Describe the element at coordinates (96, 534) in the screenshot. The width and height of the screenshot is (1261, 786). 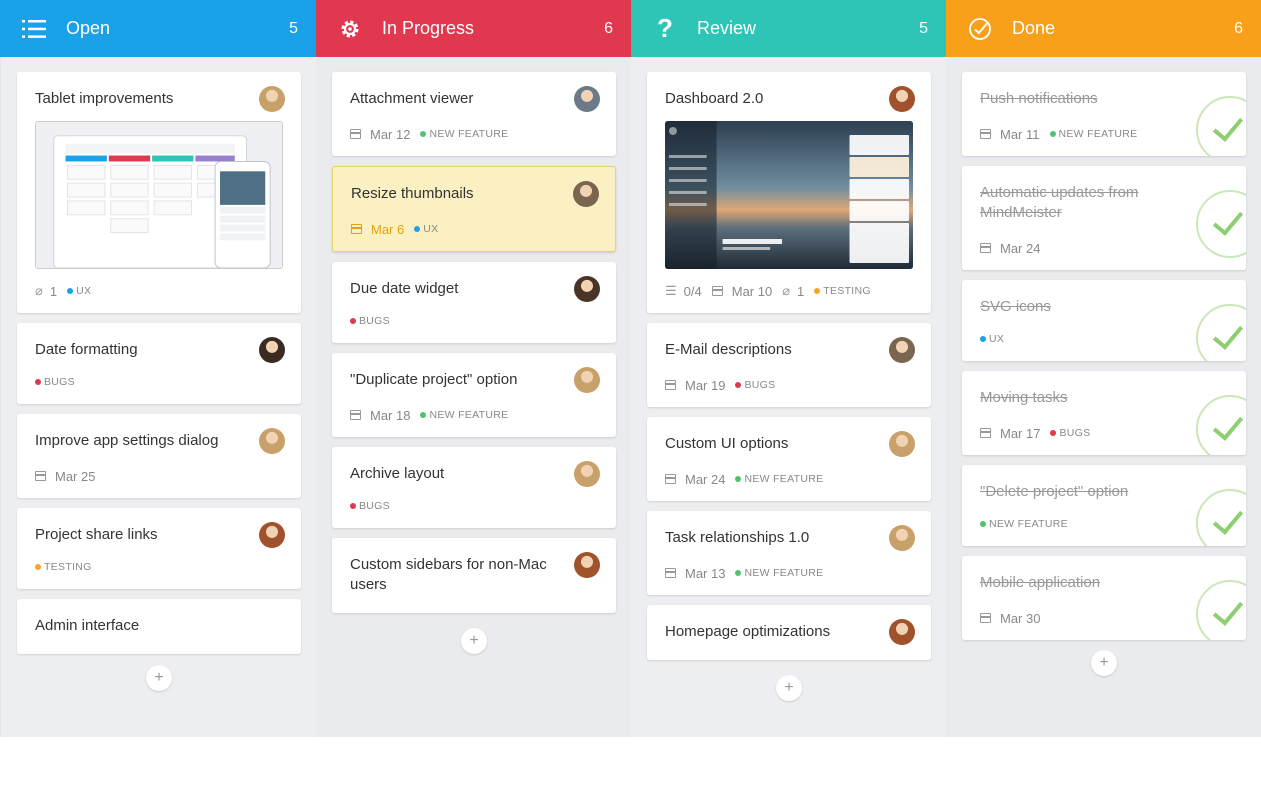
I see `task-title: Project share links` at that location.